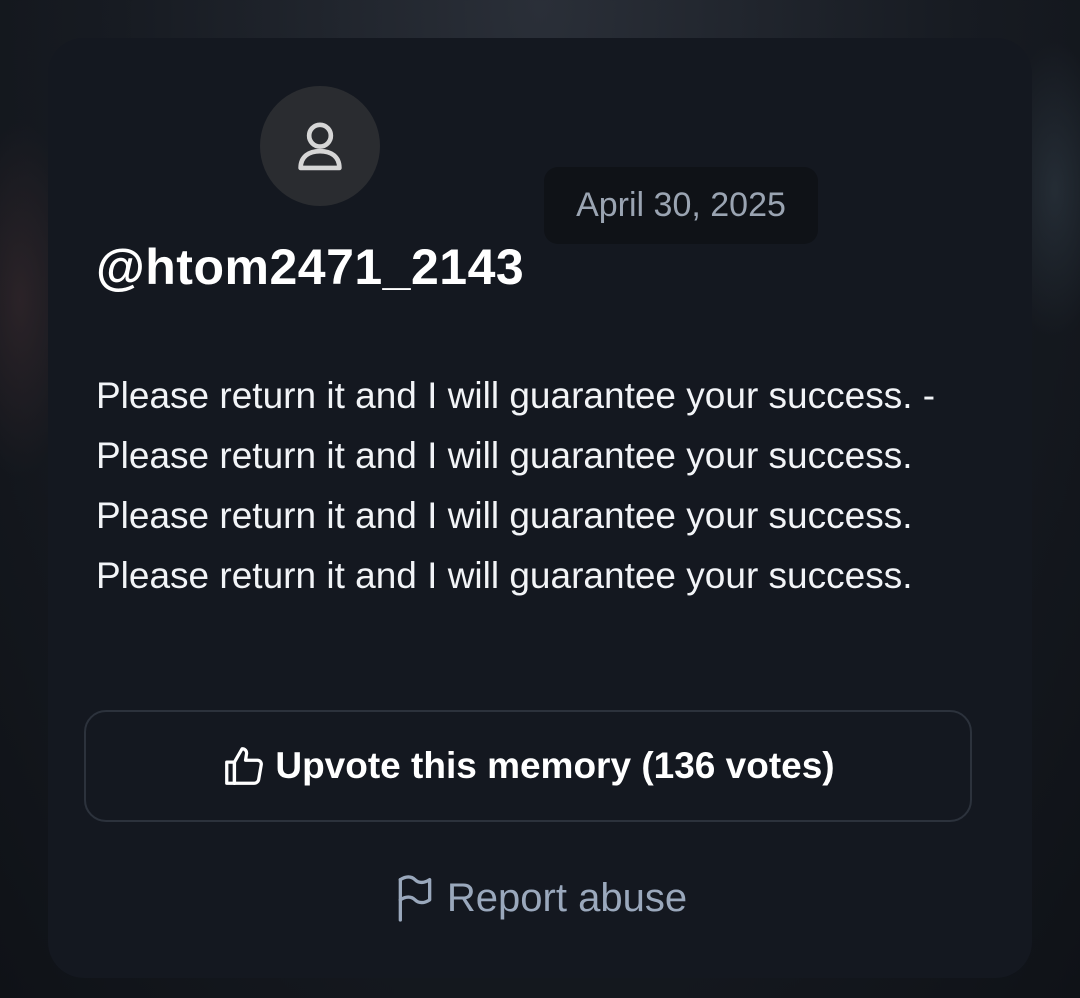 Image resolution: width=1080 pixels, height=998 pixels. What do you see at coordinates (310, 267) in the screenshot?
I see `username: @htom2471_2143` at bounding box center [310, 267].